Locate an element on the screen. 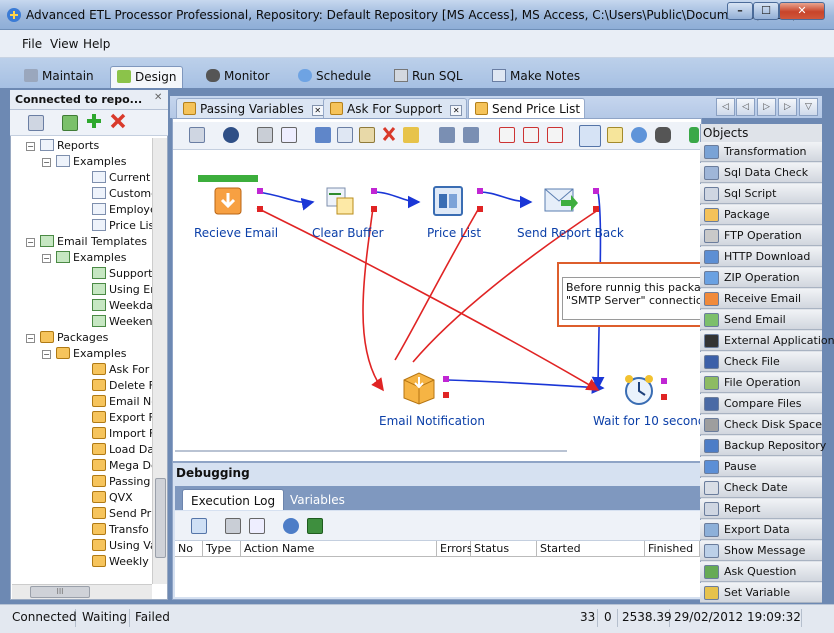 The width and height of the screenshot is (834, 633). tree-item: Email No is located at coordinates (122, 403).